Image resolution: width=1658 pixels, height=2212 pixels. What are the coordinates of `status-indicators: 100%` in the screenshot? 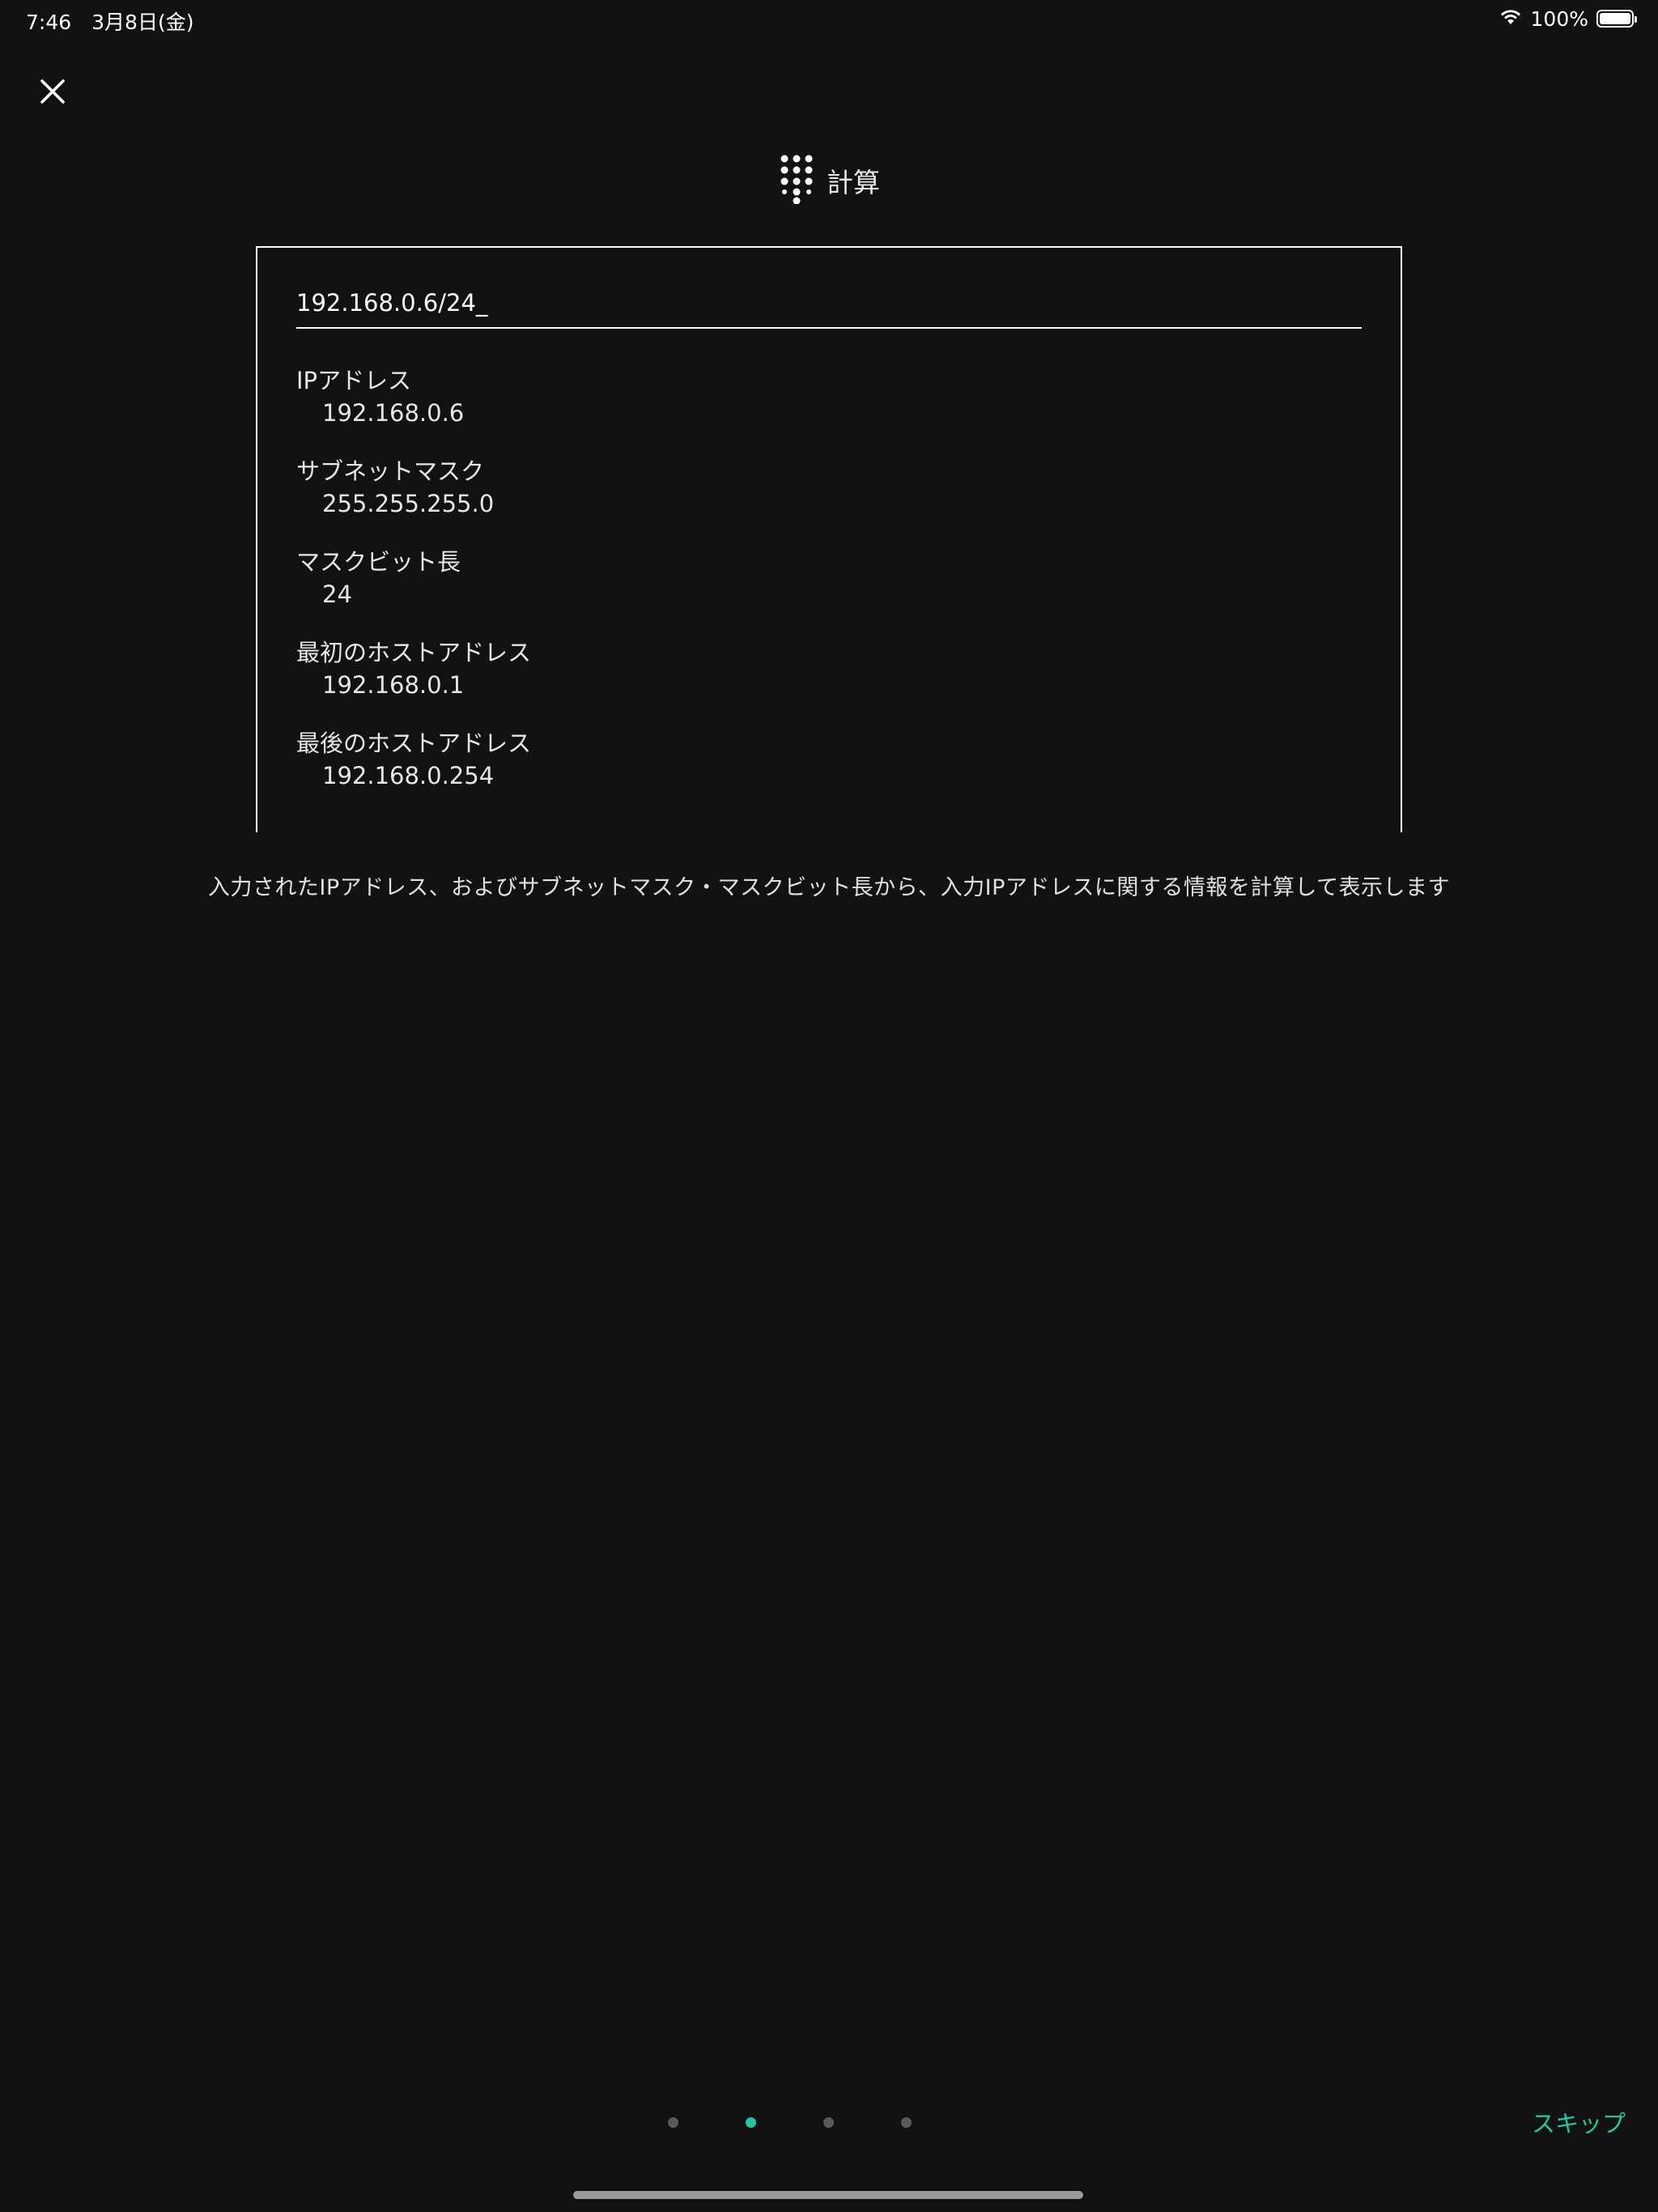 It's located at (1568, 19).